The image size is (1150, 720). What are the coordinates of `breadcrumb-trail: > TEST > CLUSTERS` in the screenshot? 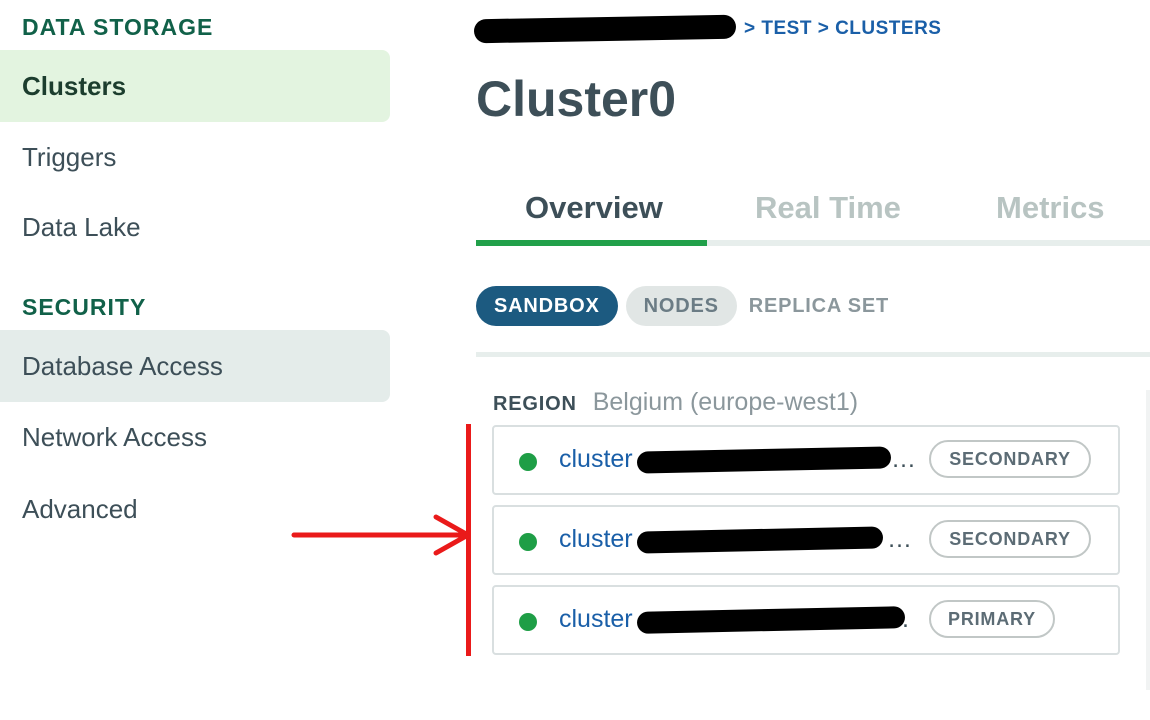 It's located at (842, 29).